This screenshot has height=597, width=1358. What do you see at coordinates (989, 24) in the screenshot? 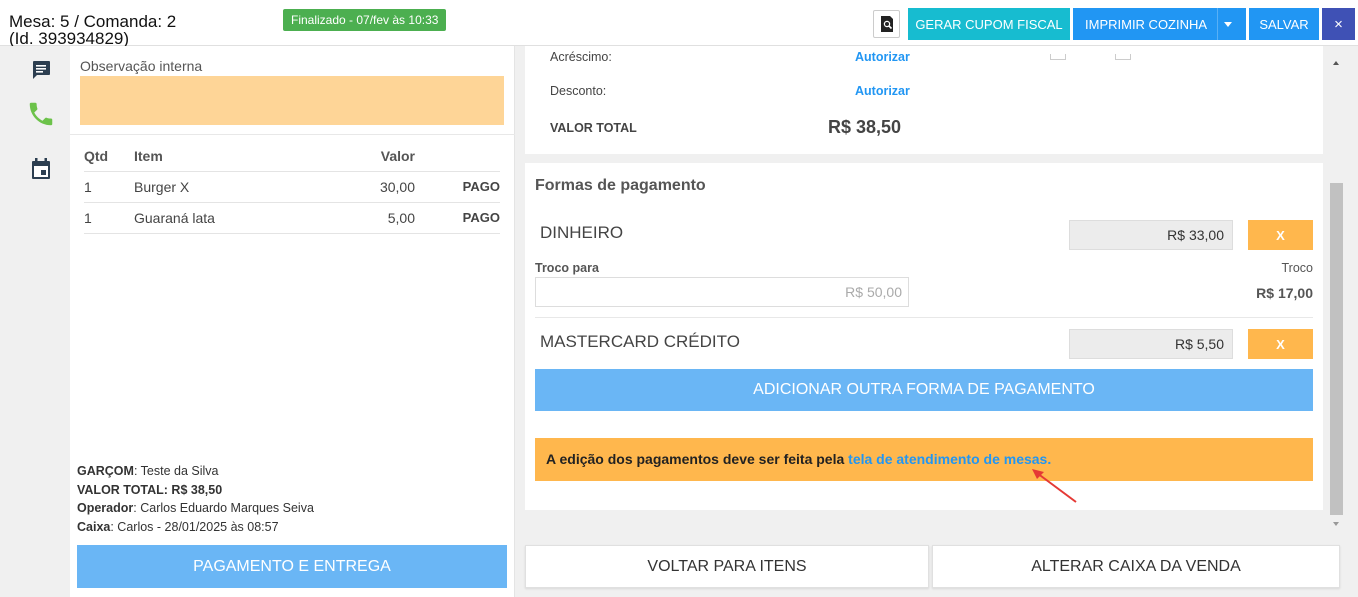
I see `gerar-cupom-fiscal-button: GERAR CUPOM FISCAL` at bounding box center [989, 24].